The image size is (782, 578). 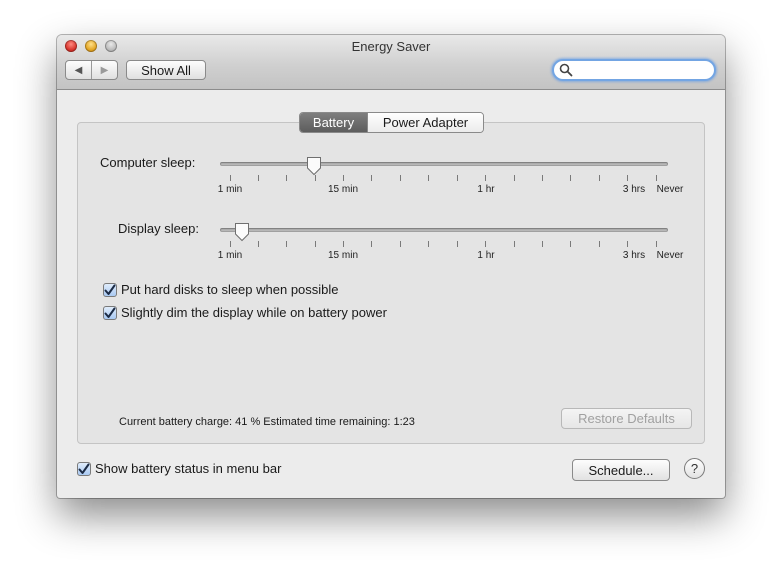 I want to click on search-icon, so click(x=566, y=70).